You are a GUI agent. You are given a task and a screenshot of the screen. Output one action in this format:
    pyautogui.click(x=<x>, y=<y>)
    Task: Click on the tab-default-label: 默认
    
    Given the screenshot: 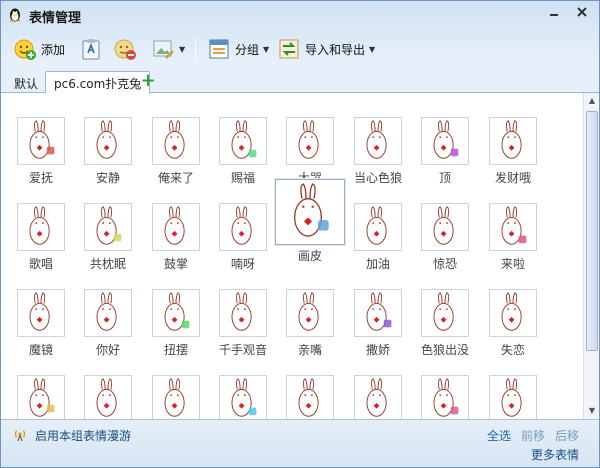 What is the action you would take?
    pyautogui.click(x=26, y=84)
    